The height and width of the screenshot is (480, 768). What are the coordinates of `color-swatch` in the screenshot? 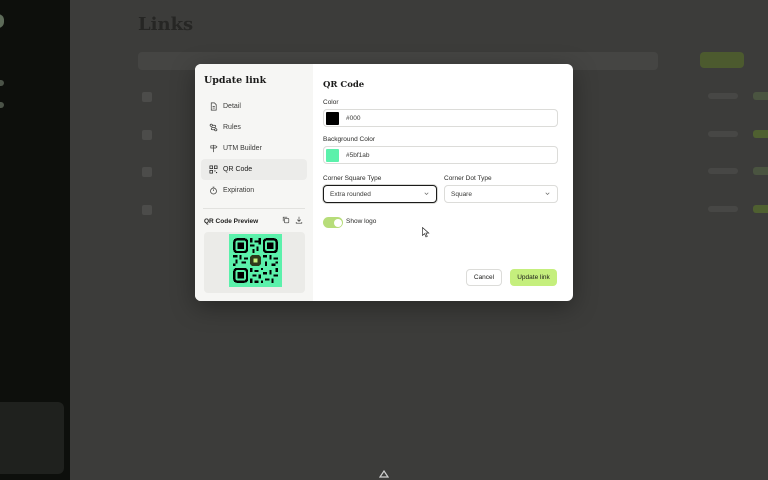 It's located at (332, 118).